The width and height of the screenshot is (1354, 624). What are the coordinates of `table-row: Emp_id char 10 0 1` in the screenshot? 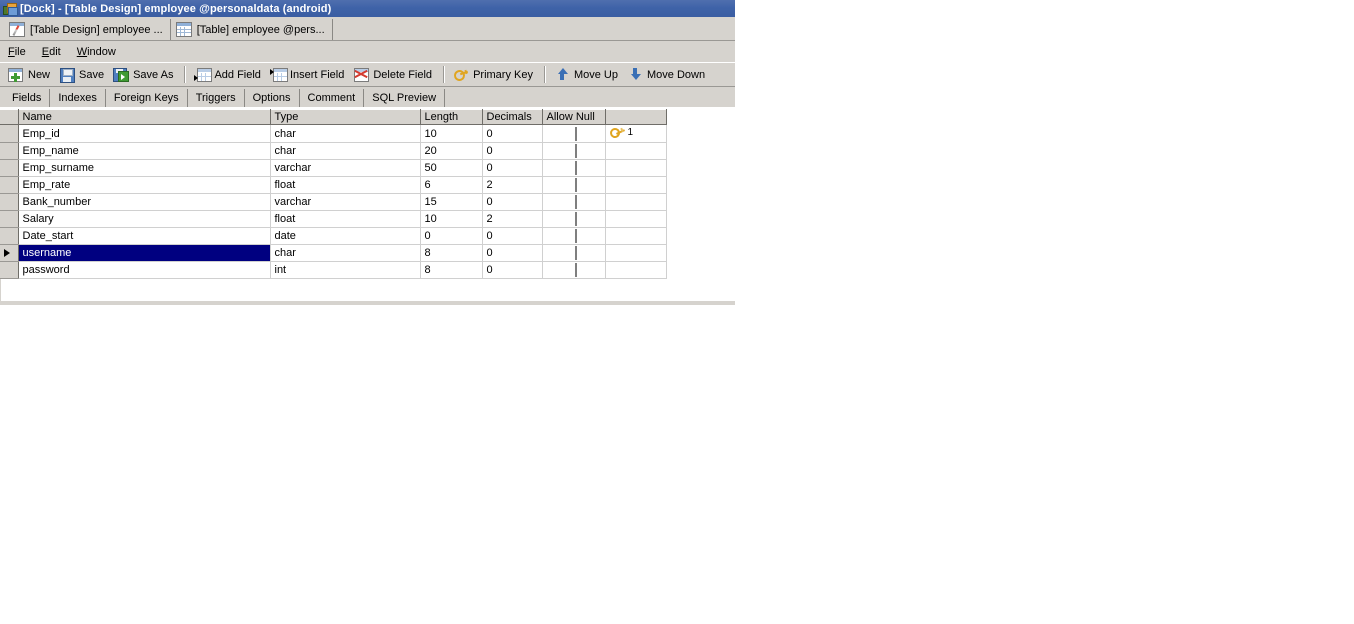 It's located at (333, 133).